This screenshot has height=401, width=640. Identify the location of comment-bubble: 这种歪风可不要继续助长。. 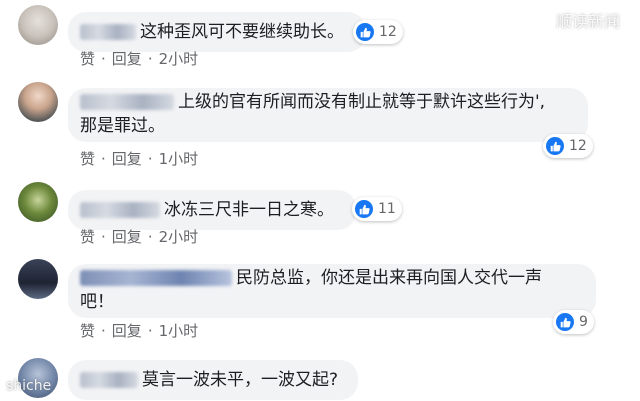
(217, 32).